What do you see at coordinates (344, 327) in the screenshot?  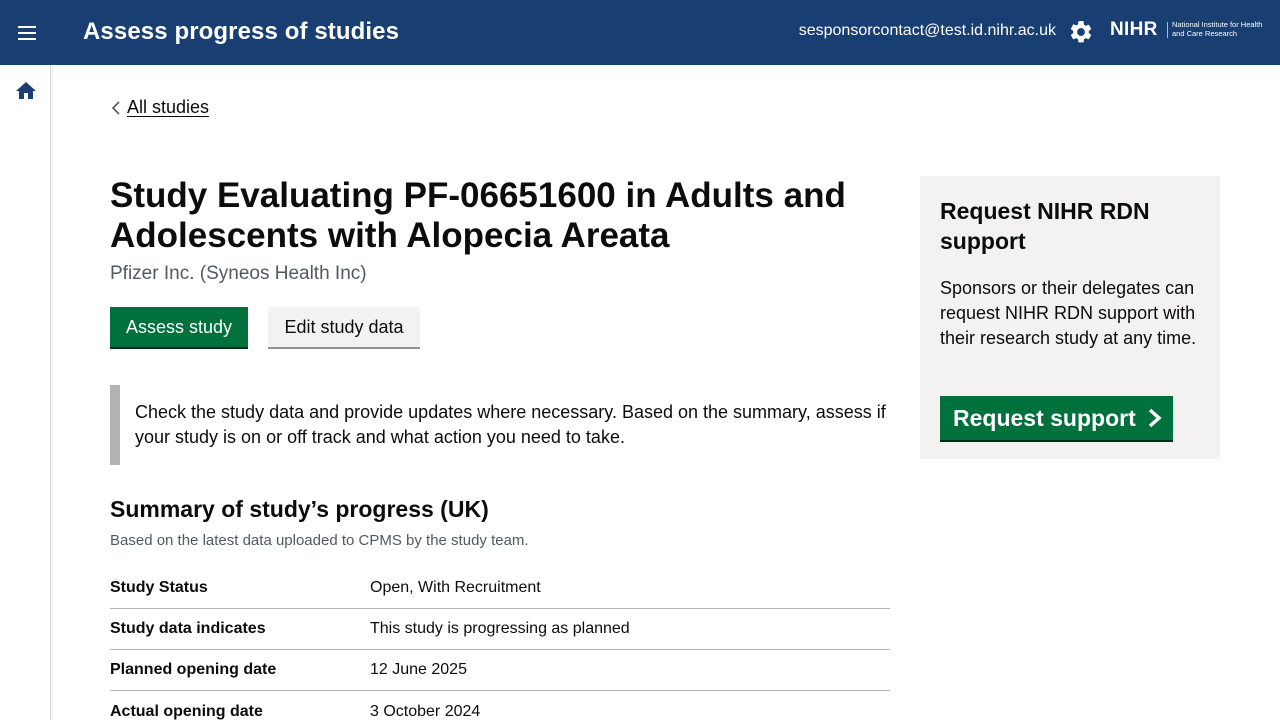 I see `edit-study-data-button: Edit study data` at bounding box center [344, 327].